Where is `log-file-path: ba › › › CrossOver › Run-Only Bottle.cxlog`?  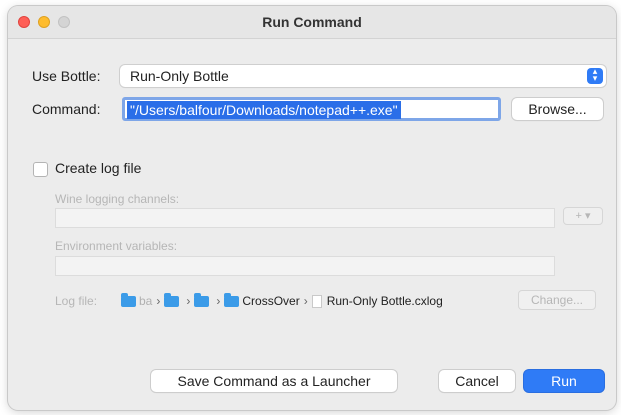 log-file-path: ba › › › CrossOver › Run-Only Bottle.cxlog is located at coordinates (282, 302).